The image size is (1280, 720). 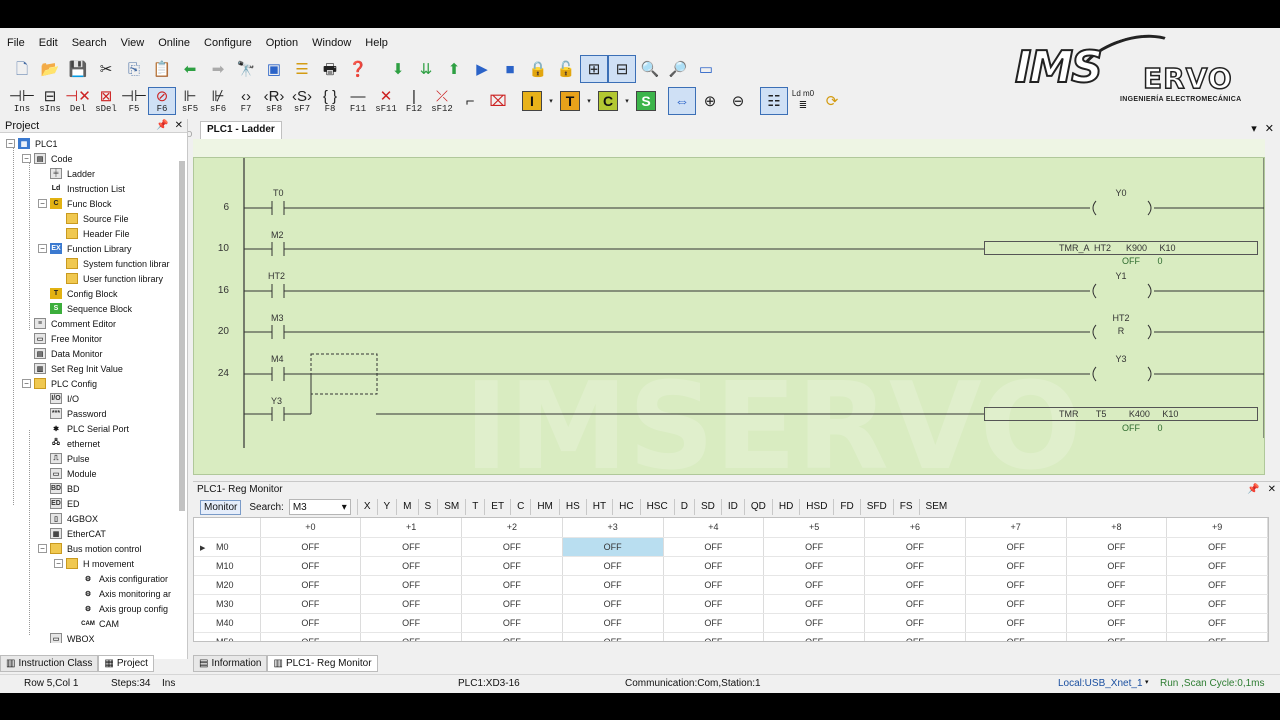 I want to click on reg-type-sm: SM, so click(x=451, y=507).